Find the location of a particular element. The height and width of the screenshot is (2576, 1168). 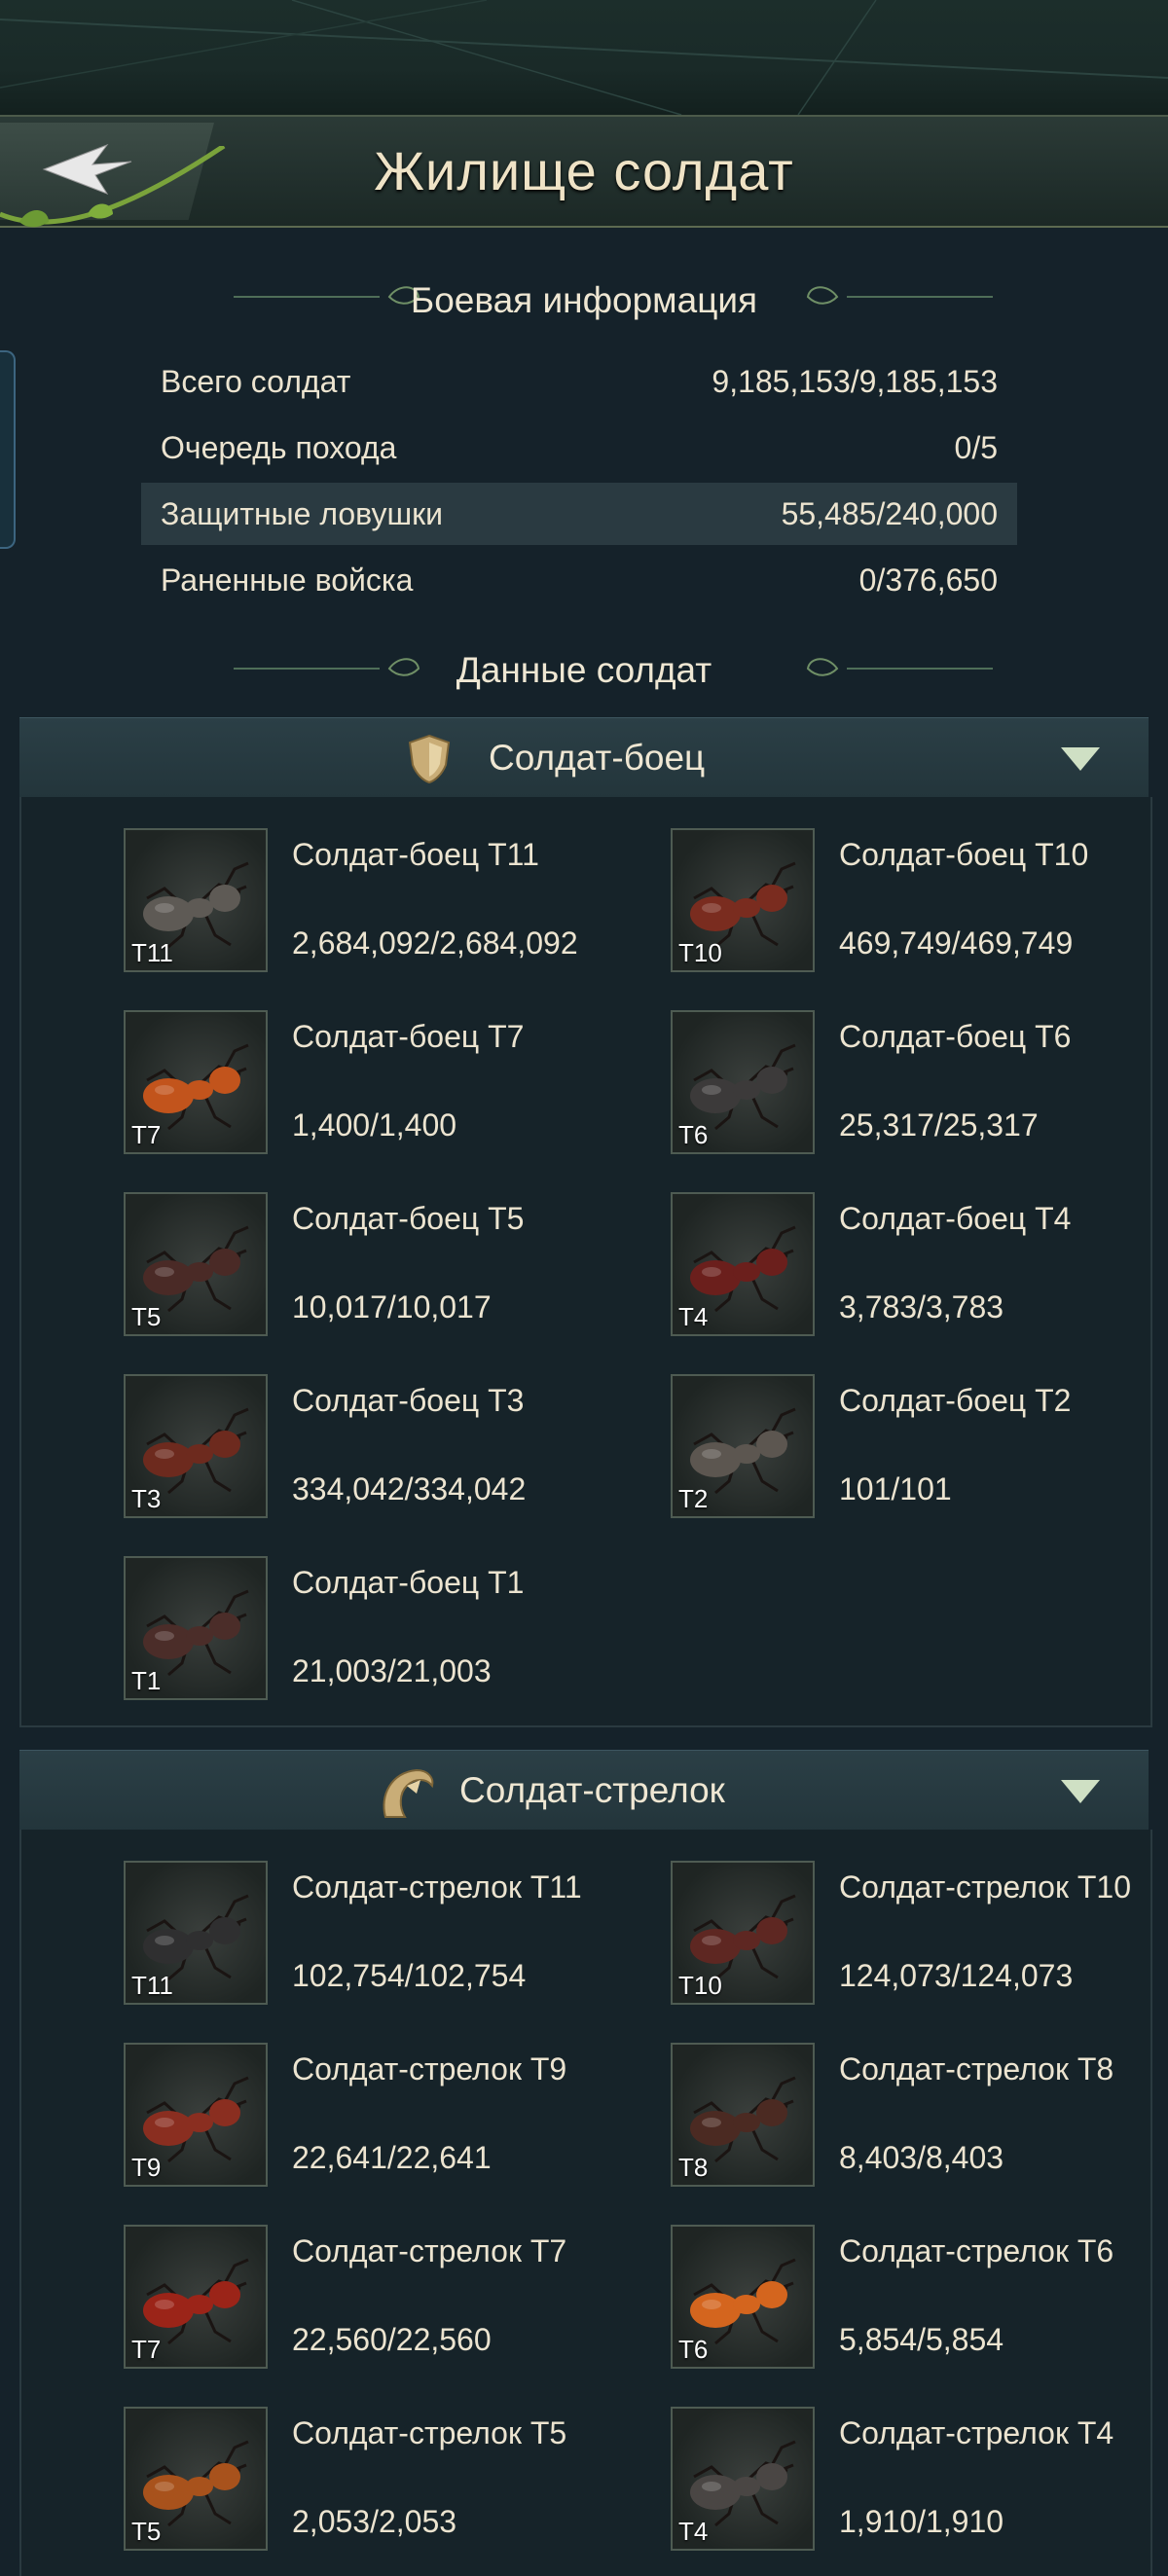

info-value: 9,185,153/9,185,153 is located at coordinates (855, 381).